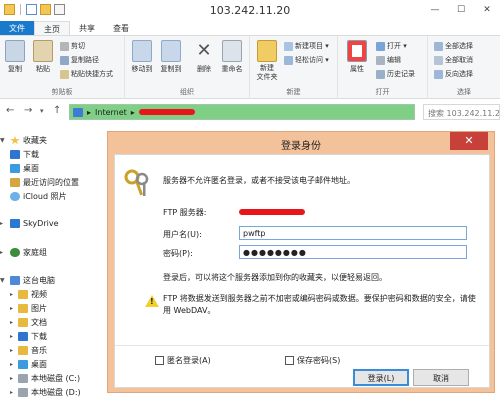 The height and width of the screenshot is (401, 500). Describe the element at coordinates (28, 308) in the screenshot. I see `nav-item-pictures: ▸ 图片` at that location.